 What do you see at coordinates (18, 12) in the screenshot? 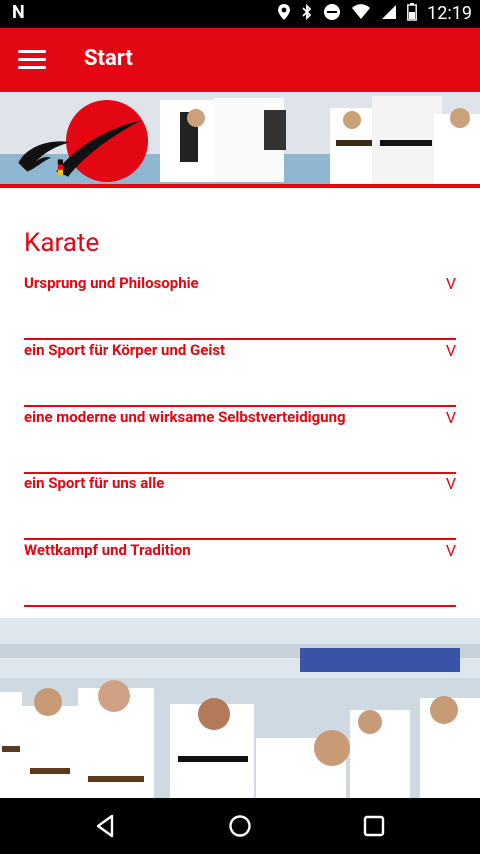
I see `n-notification-icon: N` at bounding box center [18, 12].